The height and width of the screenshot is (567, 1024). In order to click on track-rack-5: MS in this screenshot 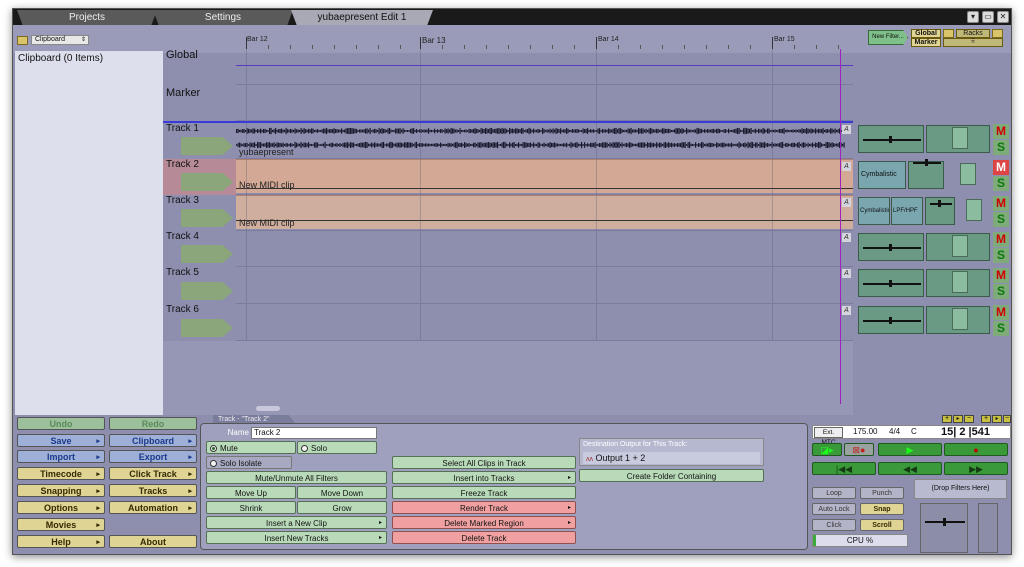, I will do `click(933, 284)`.